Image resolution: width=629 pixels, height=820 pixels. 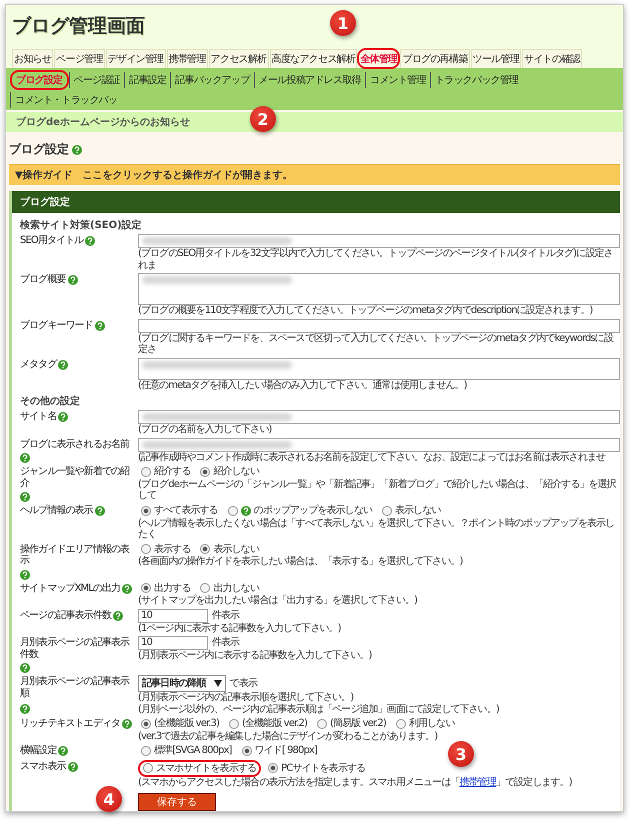 I want to click on radio-option: 表示する, so click(x=166, y=549).